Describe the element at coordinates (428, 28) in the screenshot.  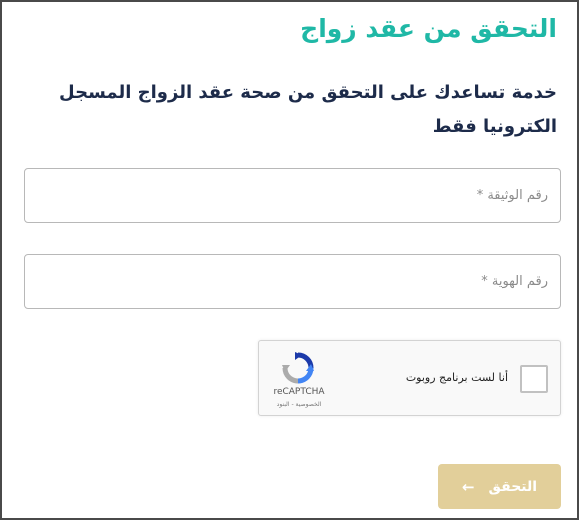
I see `page-title: التحقق من عقد زواج` at that location.